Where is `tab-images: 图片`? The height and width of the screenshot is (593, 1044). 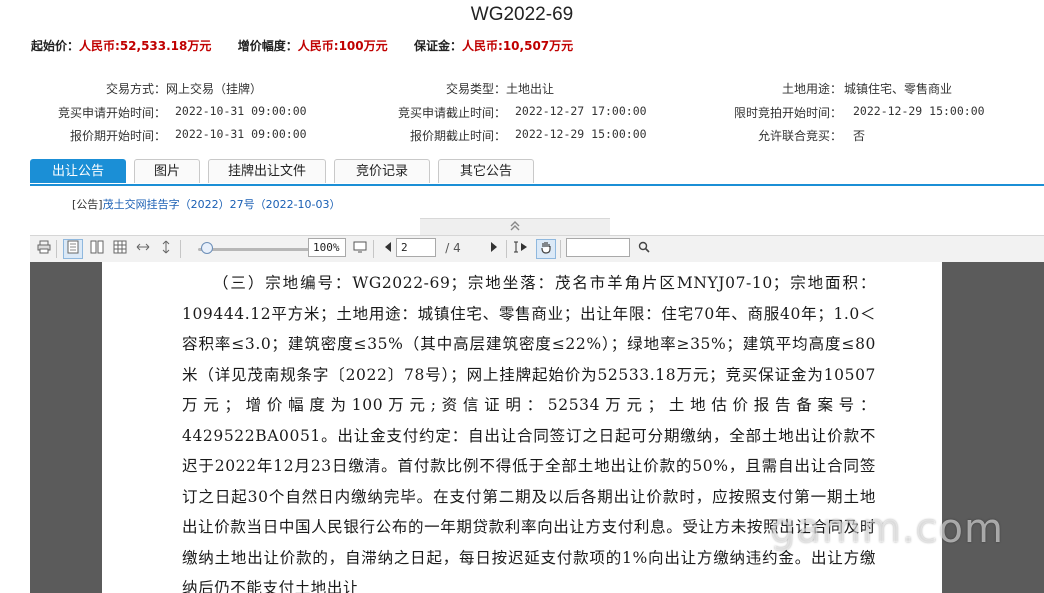 tab-images: 图片 is located at coordinates (167, 171).